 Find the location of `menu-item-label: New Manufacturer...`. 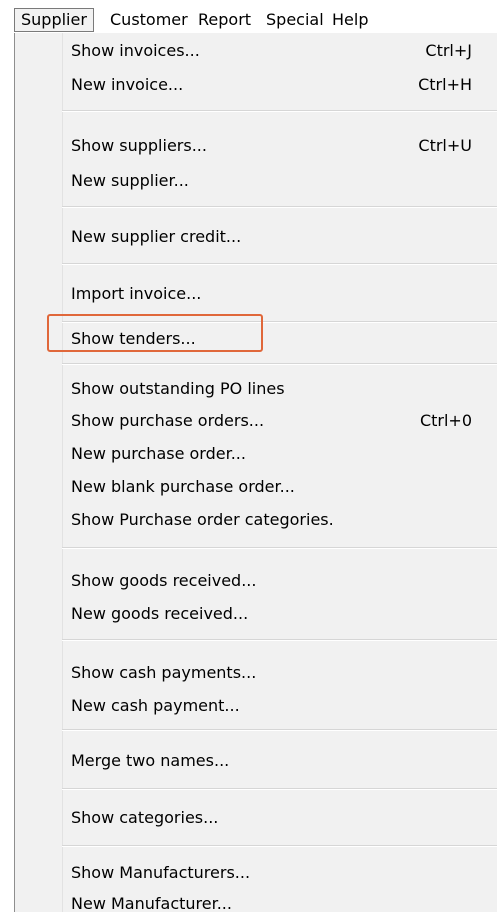

menu-item-label: New Manufacturer... is located at coordinates (151, 903).